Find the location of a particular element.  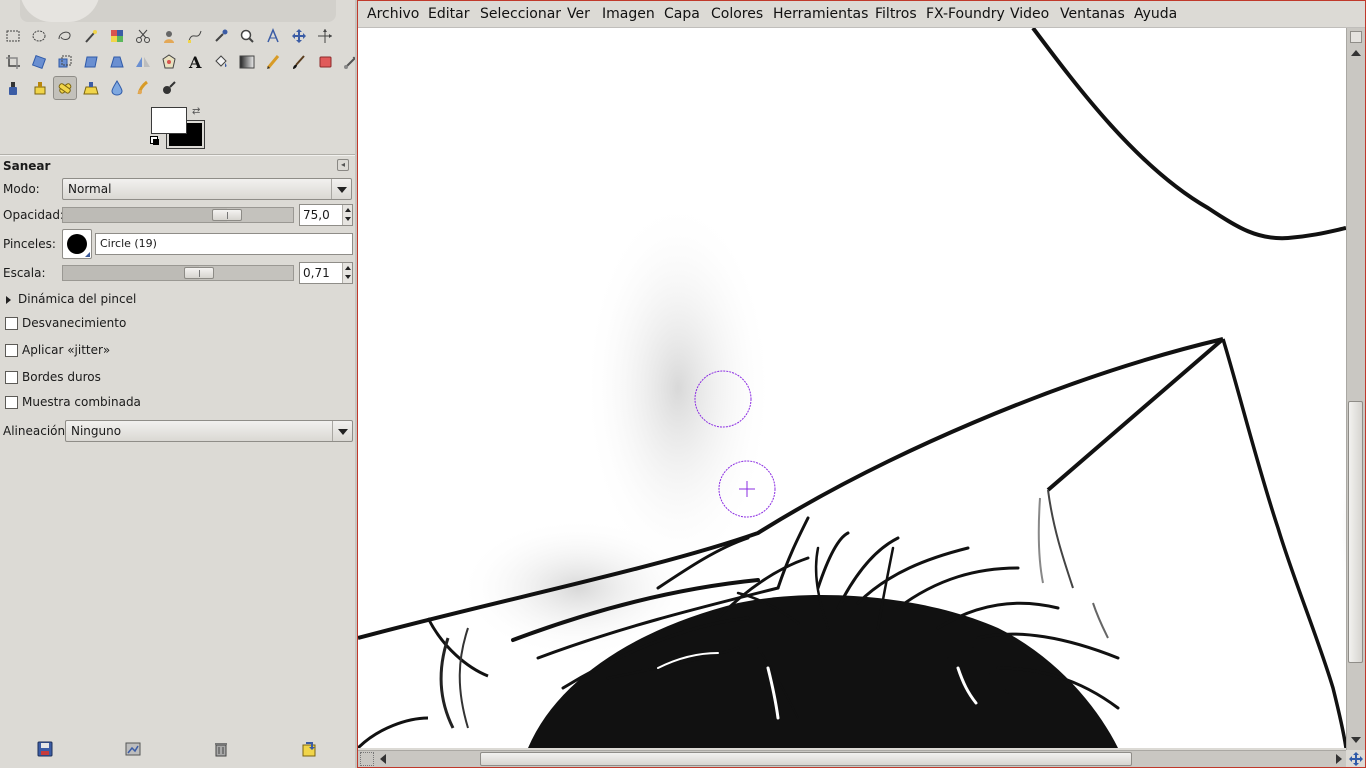

cage-icon is located at coordinates (169, 62).